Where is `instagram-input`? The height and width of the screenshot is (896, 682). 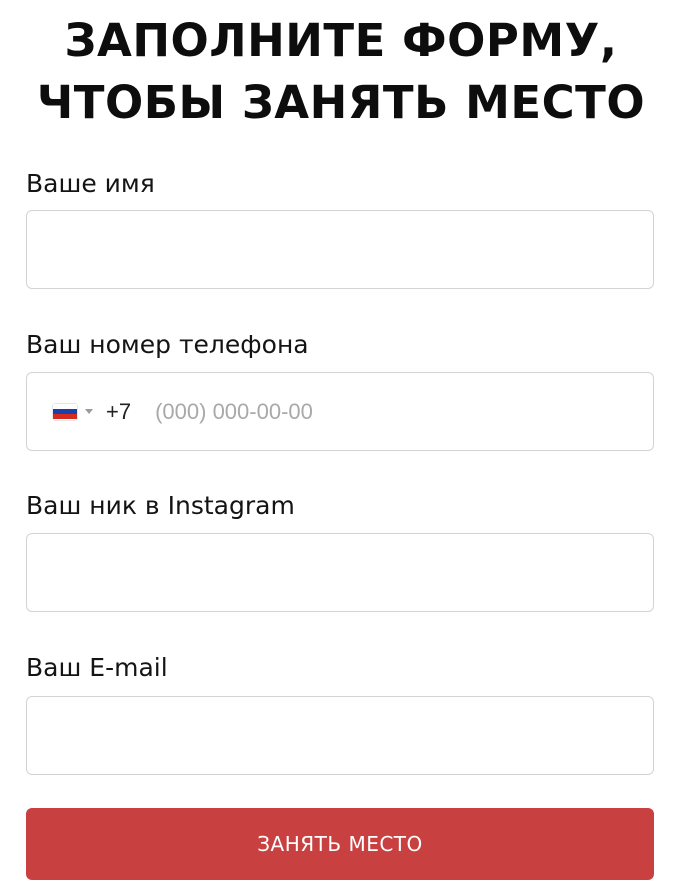 instagram-input is located at coordinates (340, 572).